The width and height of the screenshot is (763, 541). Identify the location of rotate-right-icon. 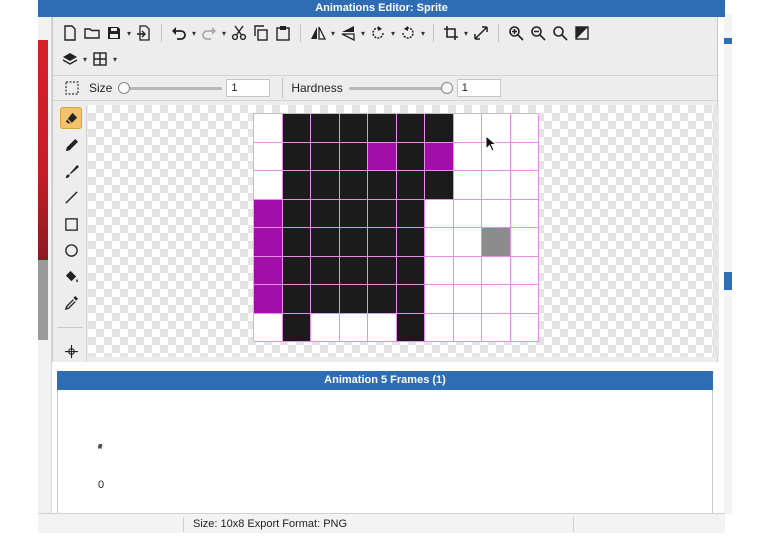
(408, 33).